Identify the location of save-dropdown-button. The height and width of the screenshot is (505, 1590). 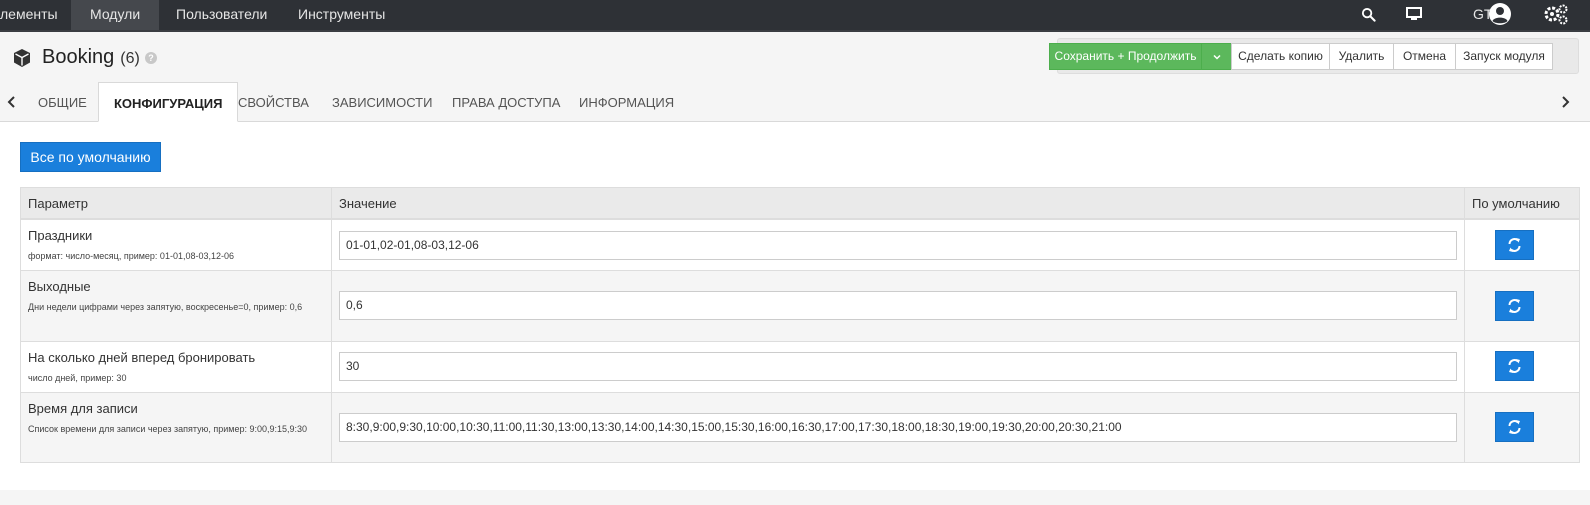
(1216, 56).